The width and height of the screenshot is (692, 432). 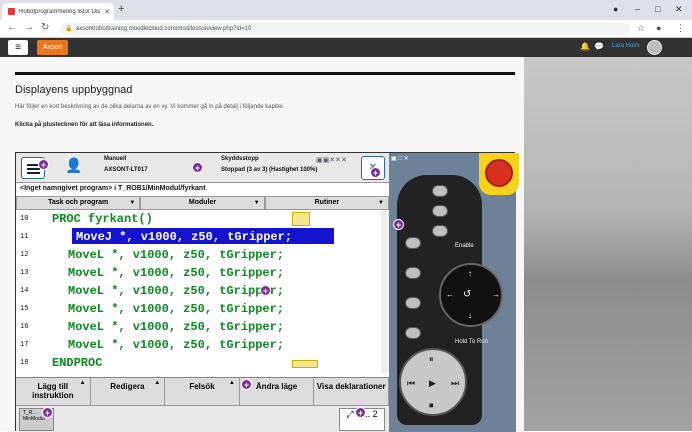 What do you see at coordinates (202, 386) in the screenshot?
I see `button-label: Felsök` at bounding box center [202, 386].